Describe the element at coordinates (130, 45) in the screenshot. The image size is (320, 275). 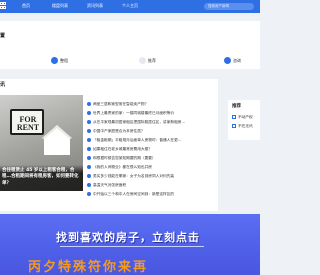
I see `category-section` at that location.